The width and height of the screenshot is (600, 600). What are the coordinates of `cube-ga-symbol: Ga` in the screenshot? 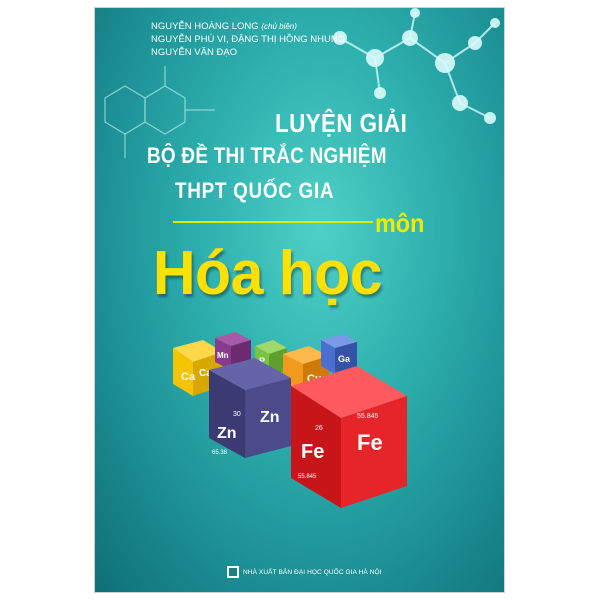 It's located at (344, 359).